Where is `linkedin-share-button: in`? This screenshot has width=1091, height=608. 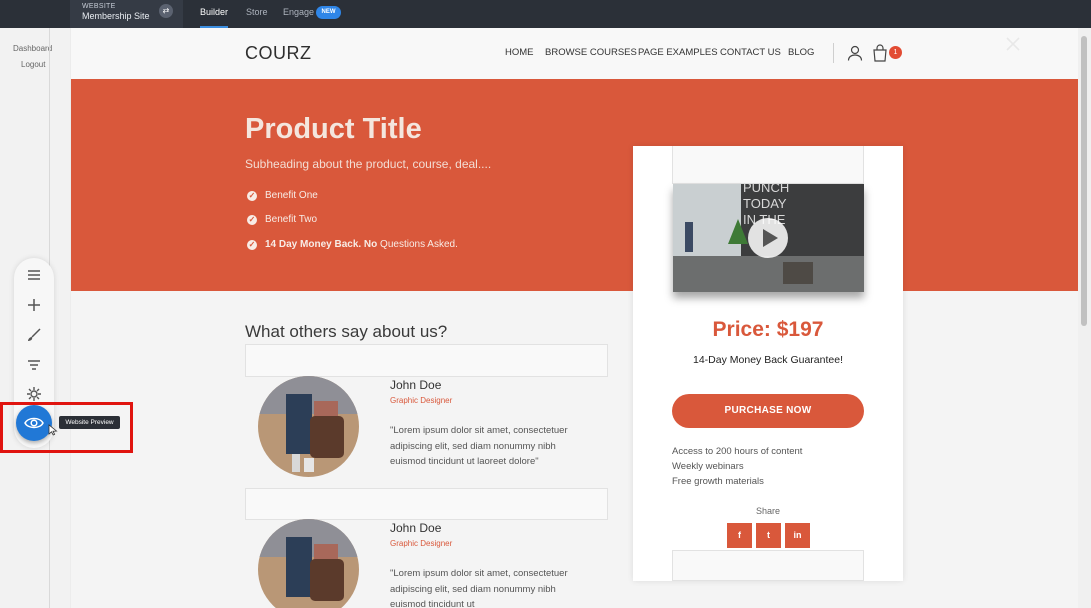
linkedin-share-button: in is located at coordinates (797, 535).